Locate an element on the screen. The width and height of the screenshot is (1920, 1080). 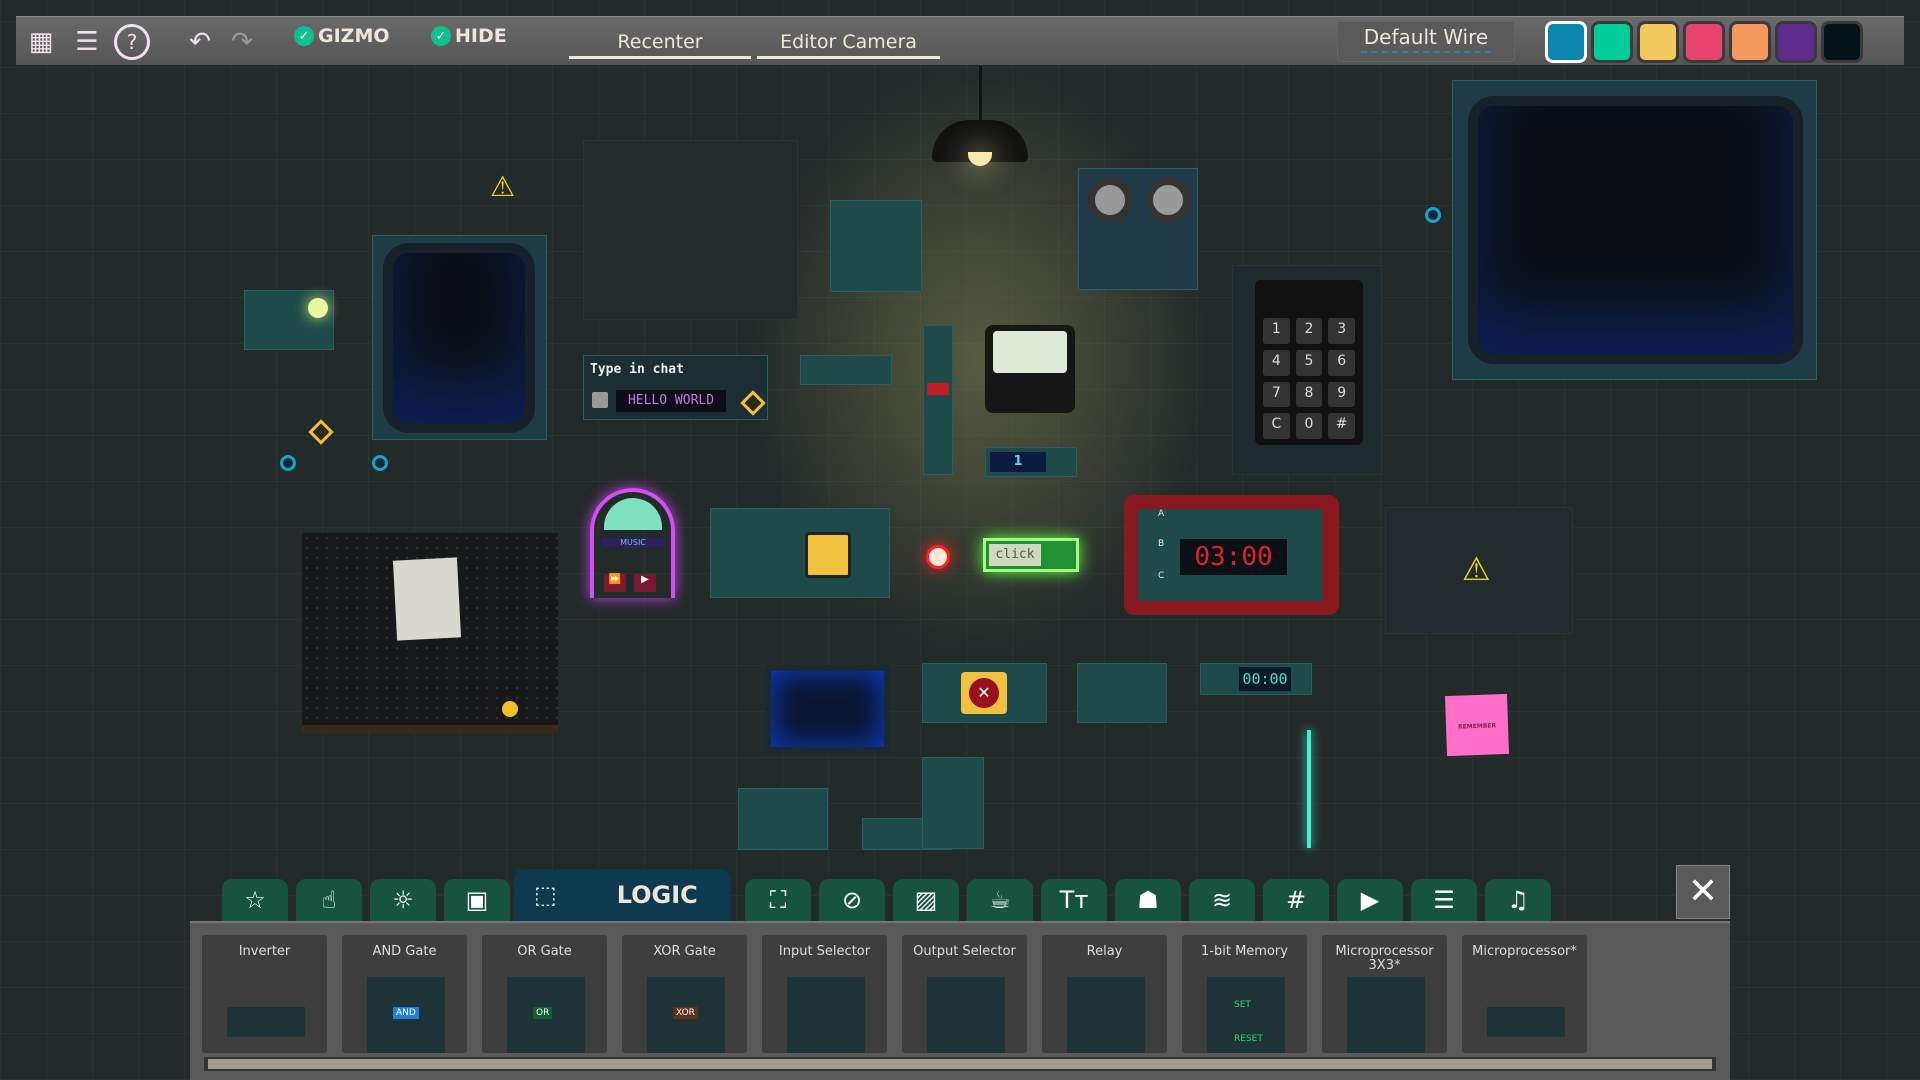
editor-camera-button: Editor Camera is located at coordinates (848, 42).